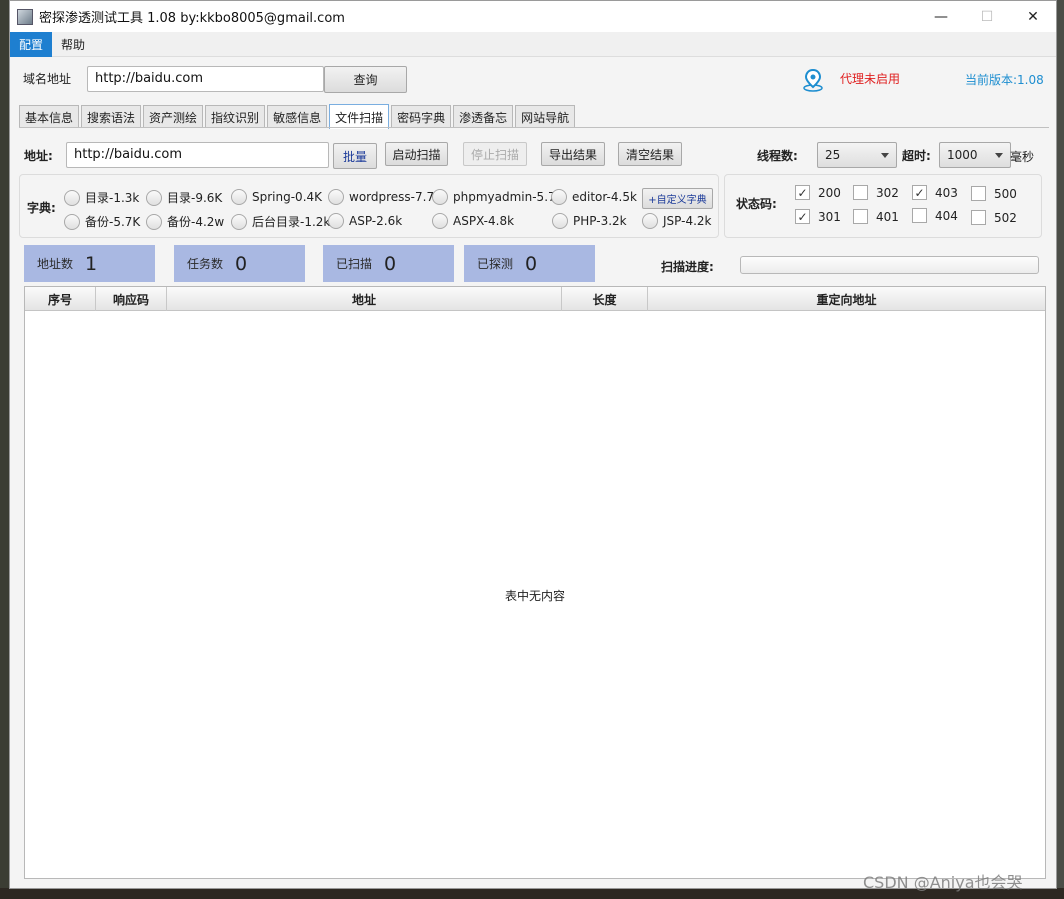  What do you see at coordinates (173, 116) in the screenshot?
I see `tab-asset-mapping: 资产测绘` at bounding box center [173, 116].